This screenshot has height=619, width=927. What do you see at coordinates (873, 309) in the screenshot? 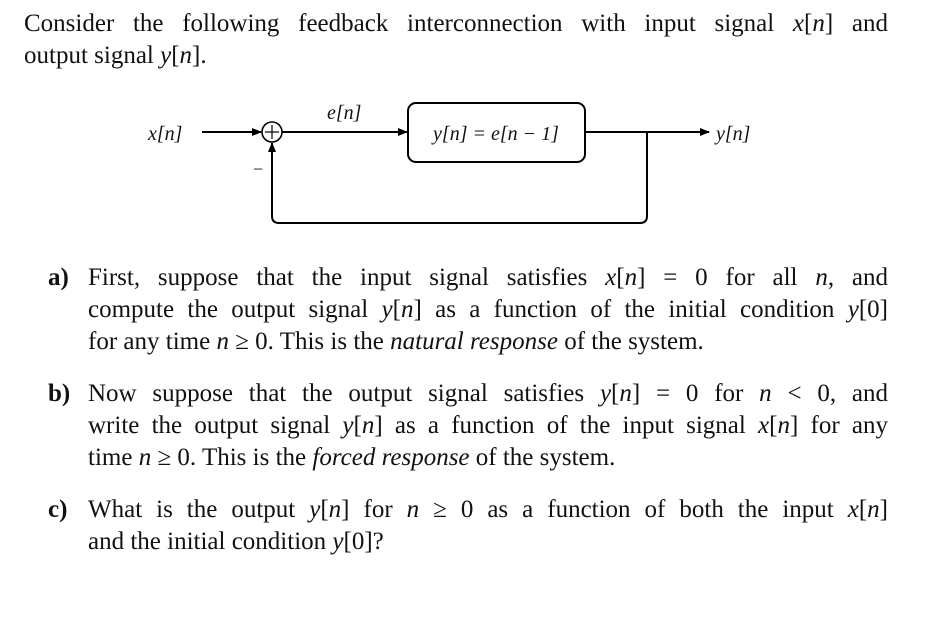
I see `text-run: [0]` at bounding box center [873, 309].